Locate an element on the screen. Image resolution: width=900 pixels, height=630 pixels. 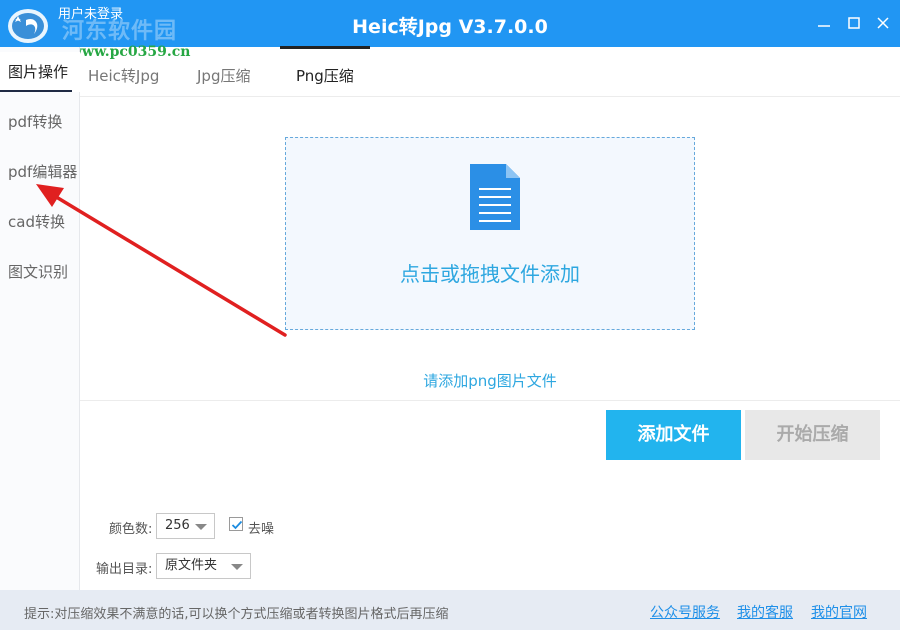
denoise-checkbox is located at coordinates (236, 524).